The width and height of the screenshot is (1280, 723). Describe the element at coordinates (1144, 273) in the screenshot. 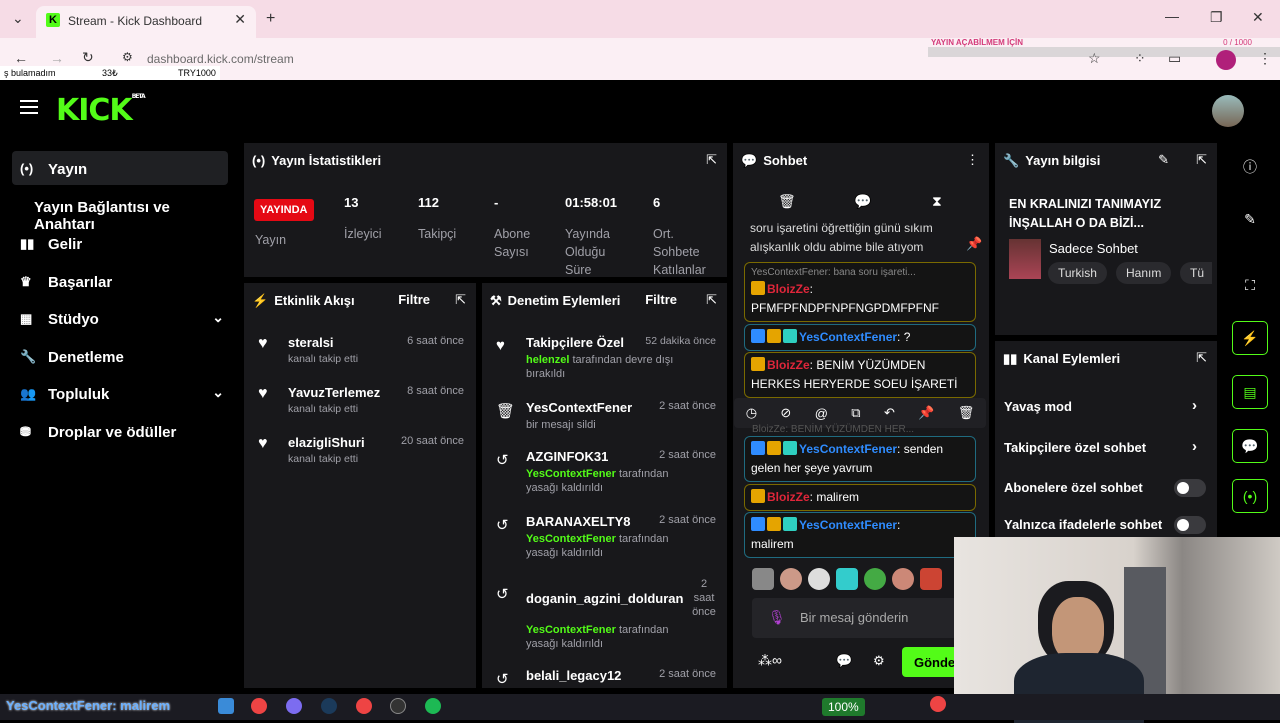

I see `tag-chip: Hanım` at that location.